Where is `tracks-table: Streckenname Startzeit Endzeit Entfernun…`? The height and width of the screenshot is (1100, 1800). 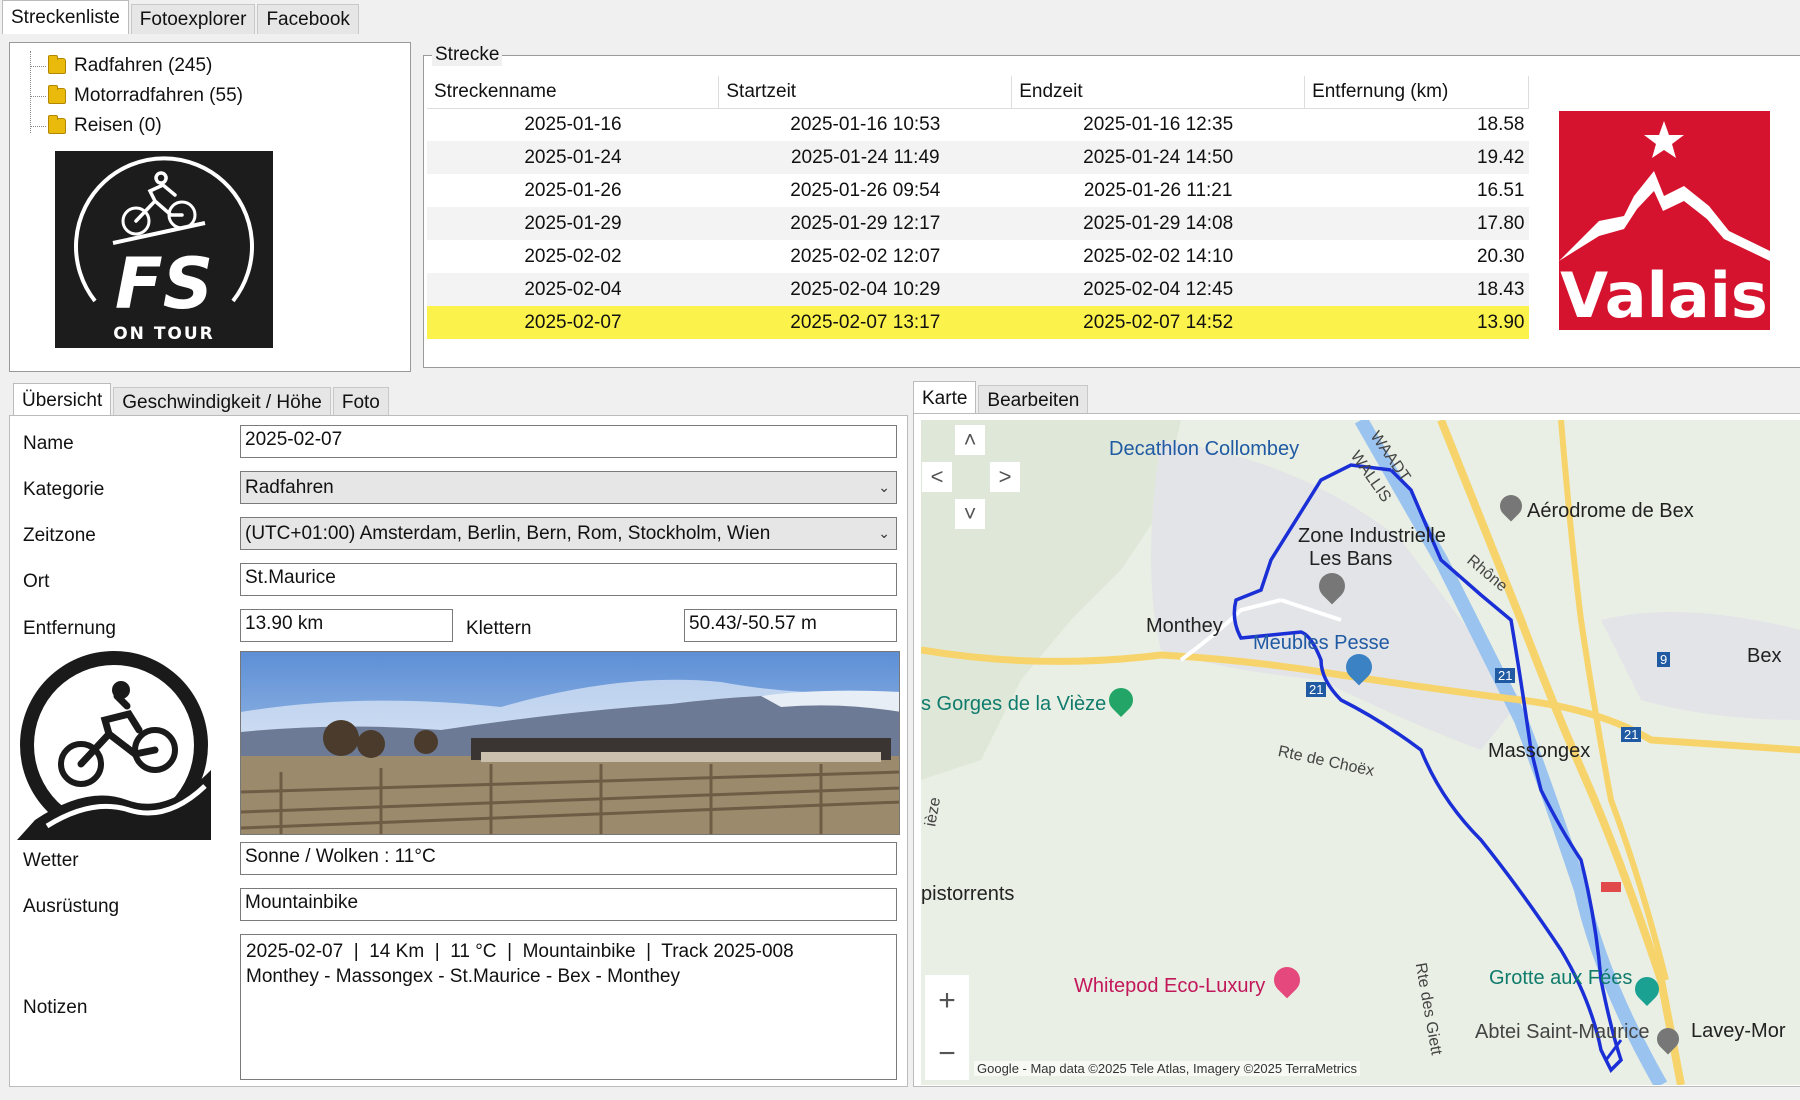
tracks-table: Streckenname Startzeit Endzeit Entfernun… is located at coordinates (978, 207).